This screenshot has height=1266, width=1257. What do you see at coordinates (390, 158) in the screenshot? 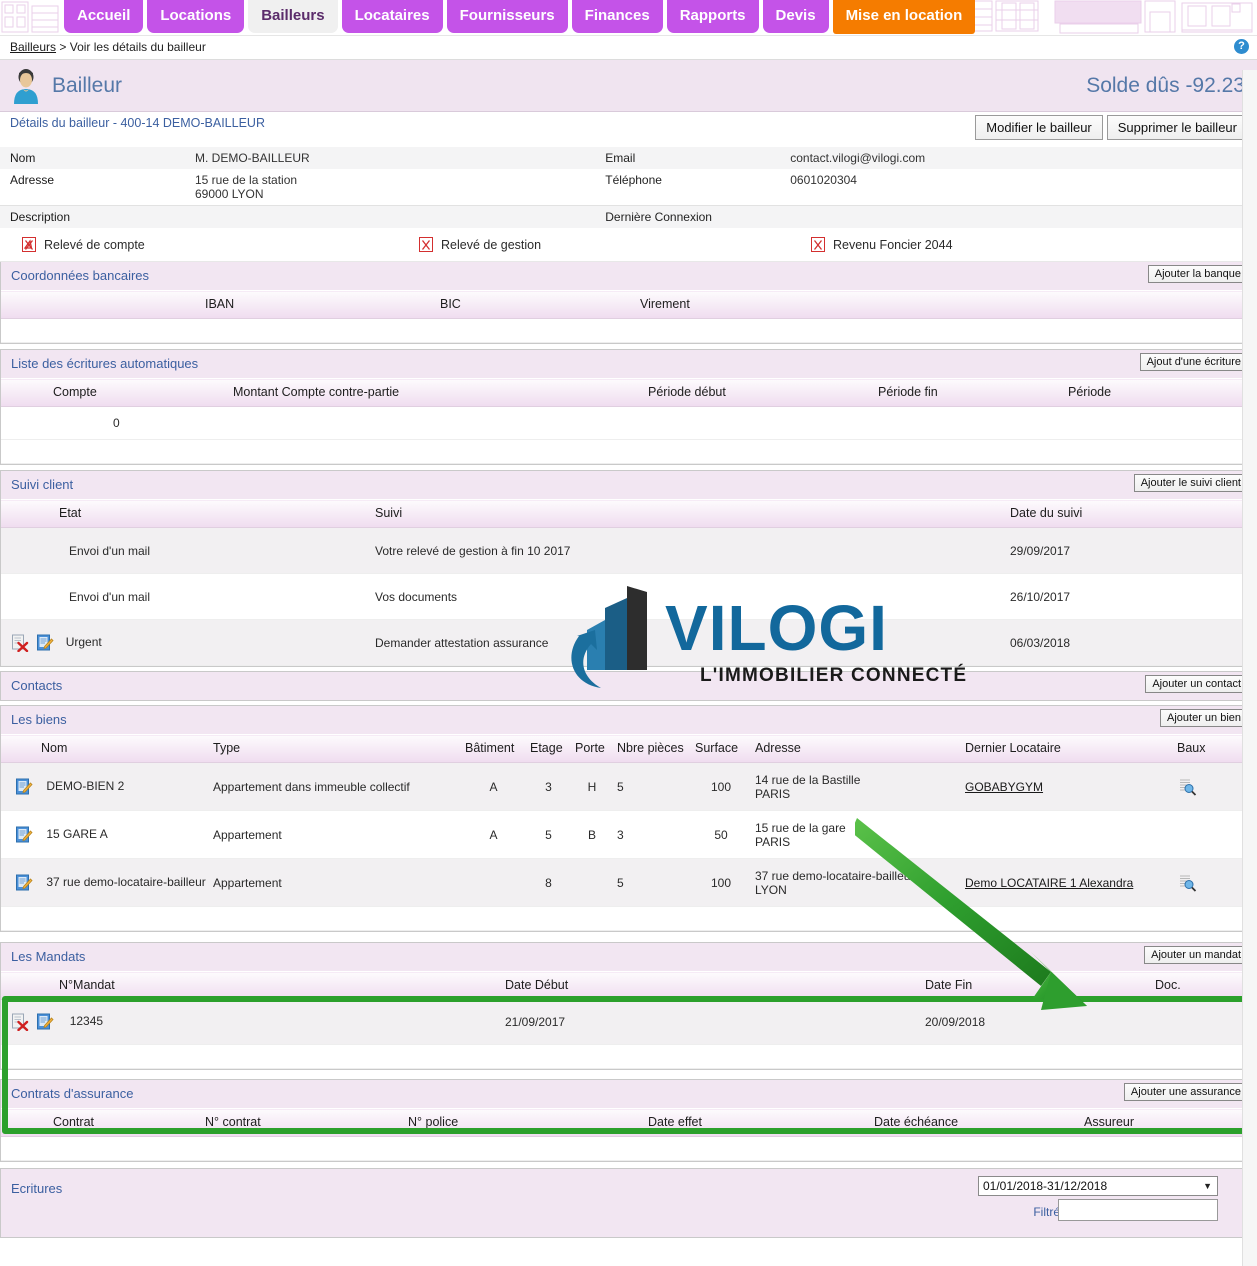
I see `value-nom: M. DEMO-BAILLEUR` at bounding box center [390, 158].